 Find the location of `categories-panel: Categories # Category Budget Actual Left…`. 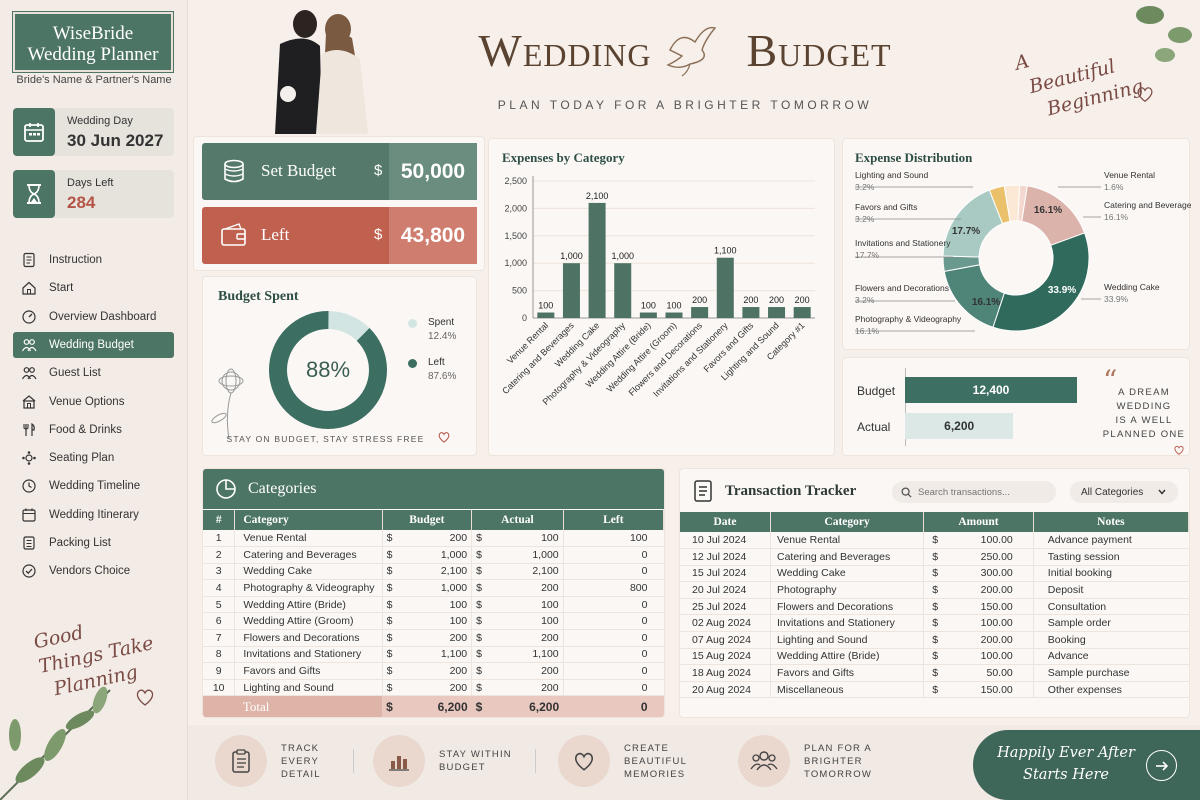

categories-panel: Categories # Category Budget Actual Left… is located at coordinates (433, 593).